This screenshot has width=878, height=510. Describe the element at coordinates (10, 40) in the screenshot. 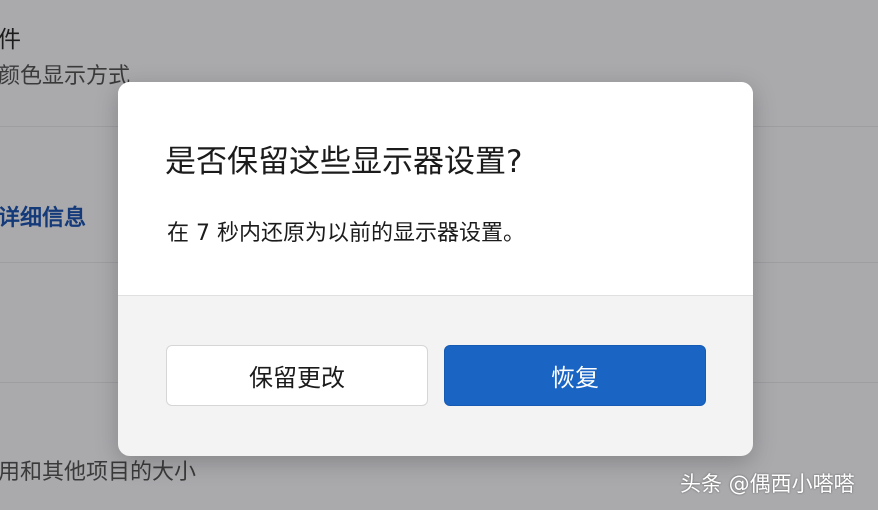

I see `settings-section-title: 件` at that location.